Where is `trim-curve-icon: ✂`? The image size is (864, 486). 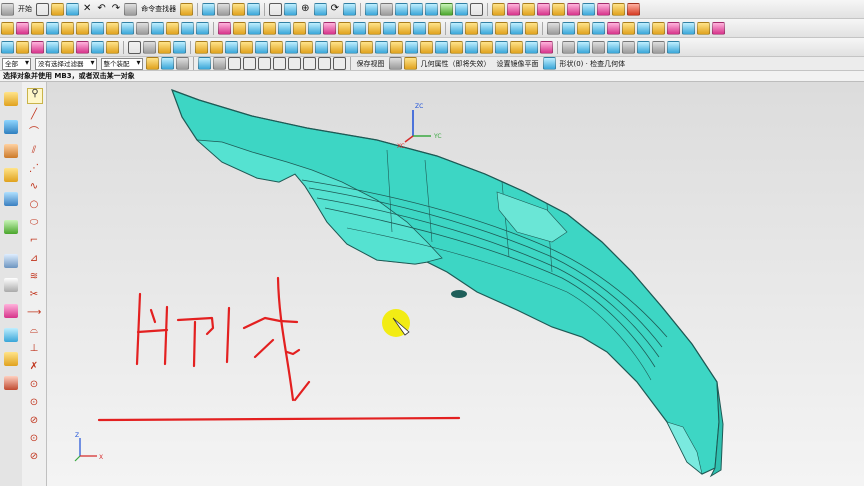 trim-curve-icon: ✂ is located at coordinates (34, 295).